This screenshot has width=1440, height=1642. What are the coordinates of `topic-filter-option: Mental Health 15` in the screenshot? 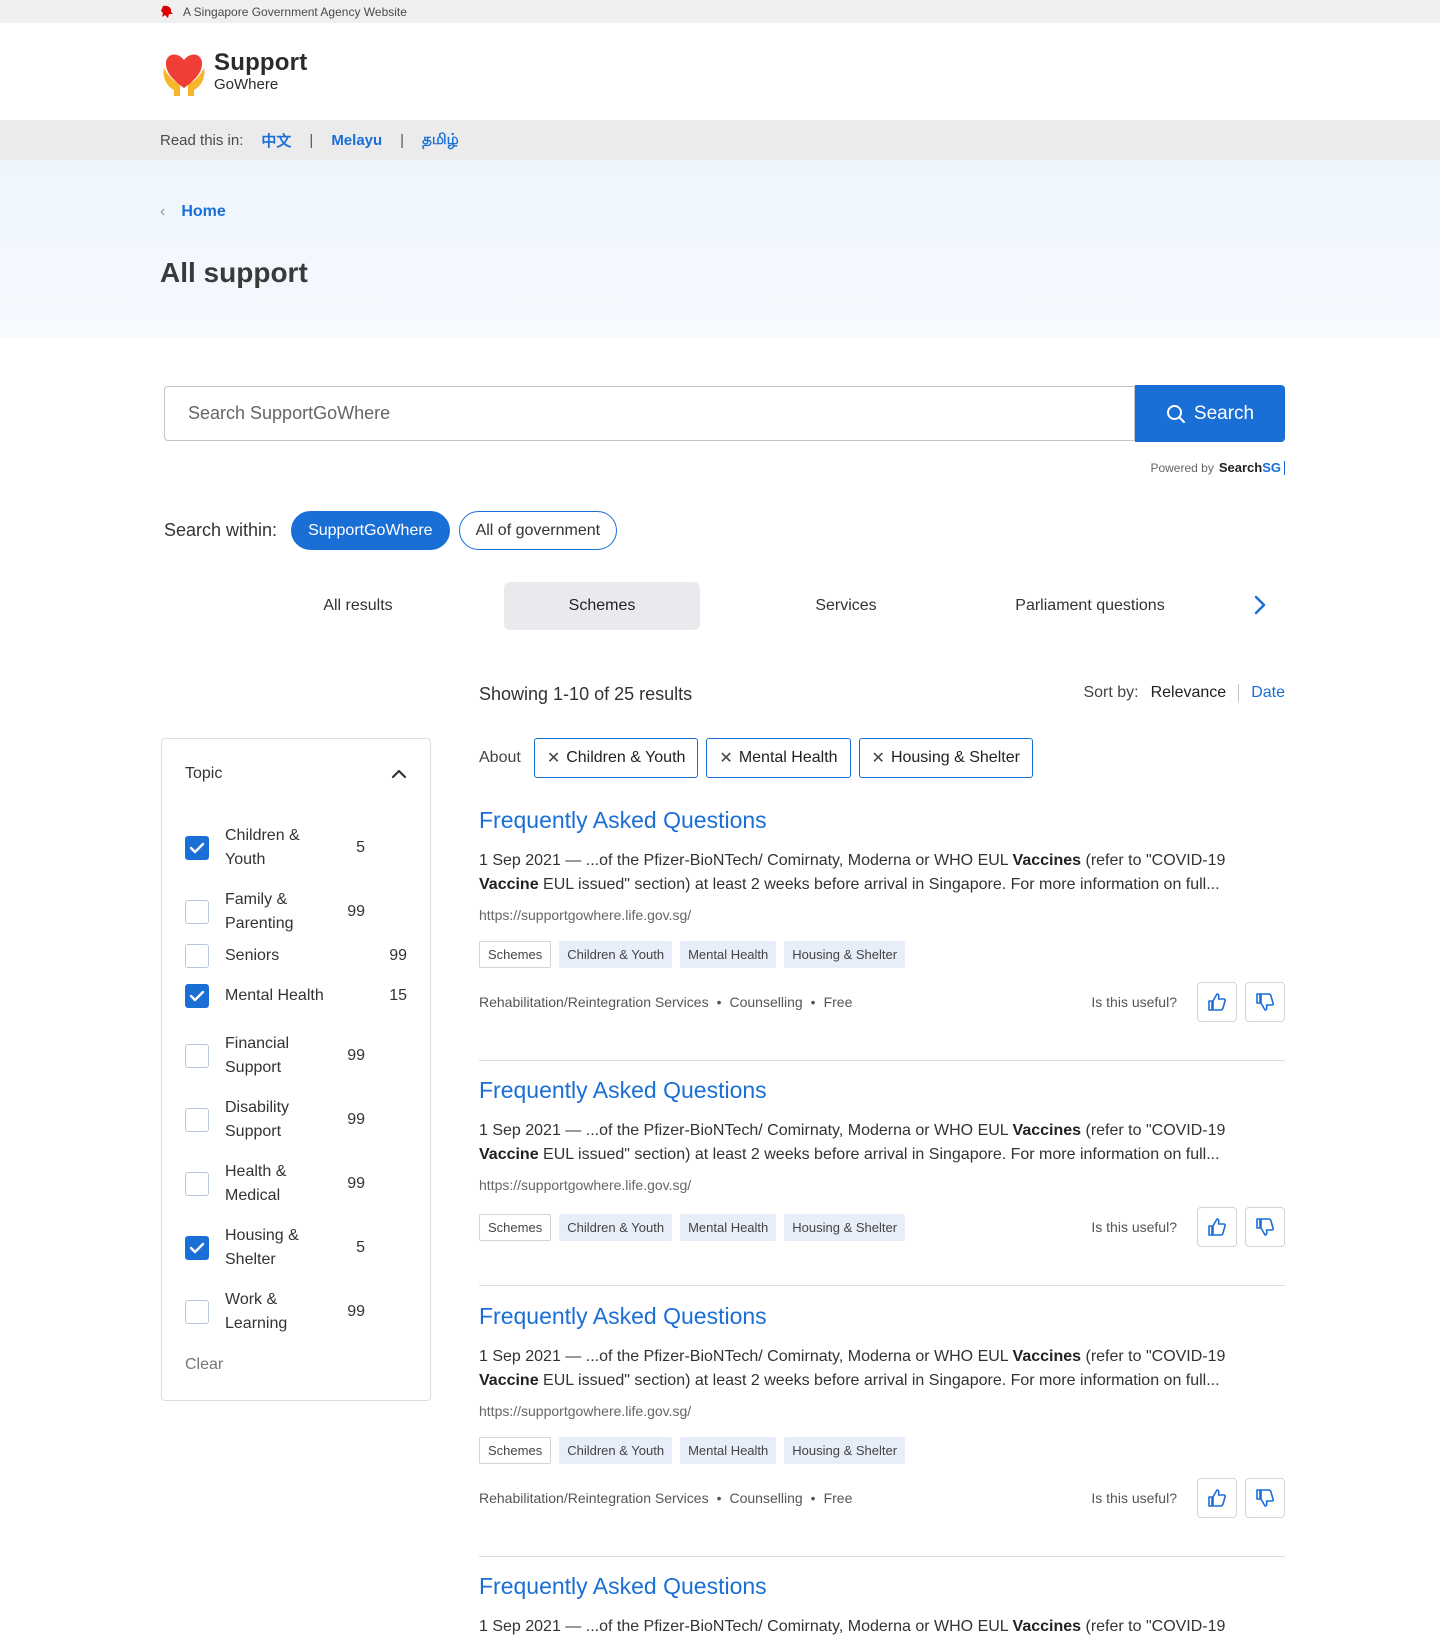 It's located at (296, 996).